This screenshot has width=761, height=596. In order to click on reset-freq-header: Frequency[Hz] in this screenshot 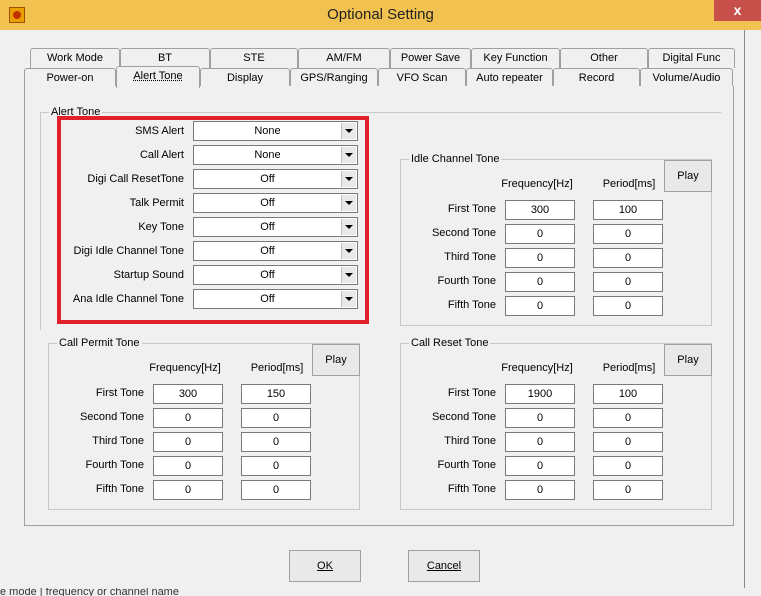, I will do `click(537, 368)`.